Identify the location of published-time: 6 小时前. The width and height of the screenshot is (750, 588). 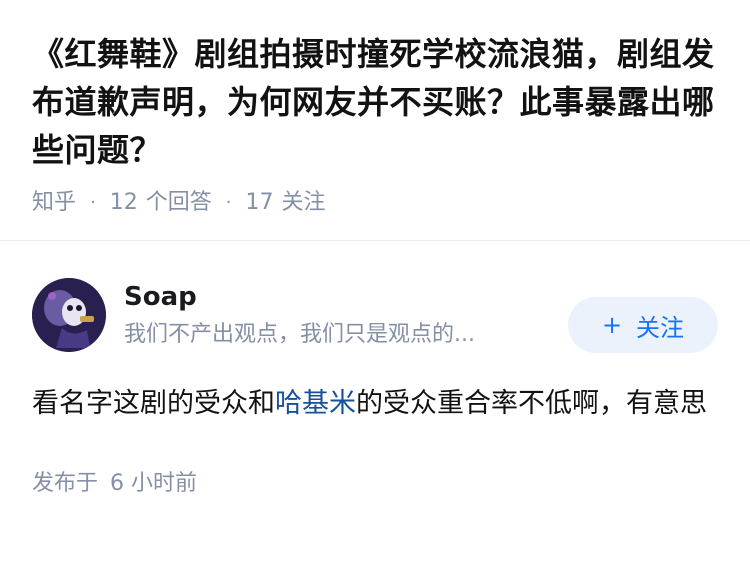
(154, 483).